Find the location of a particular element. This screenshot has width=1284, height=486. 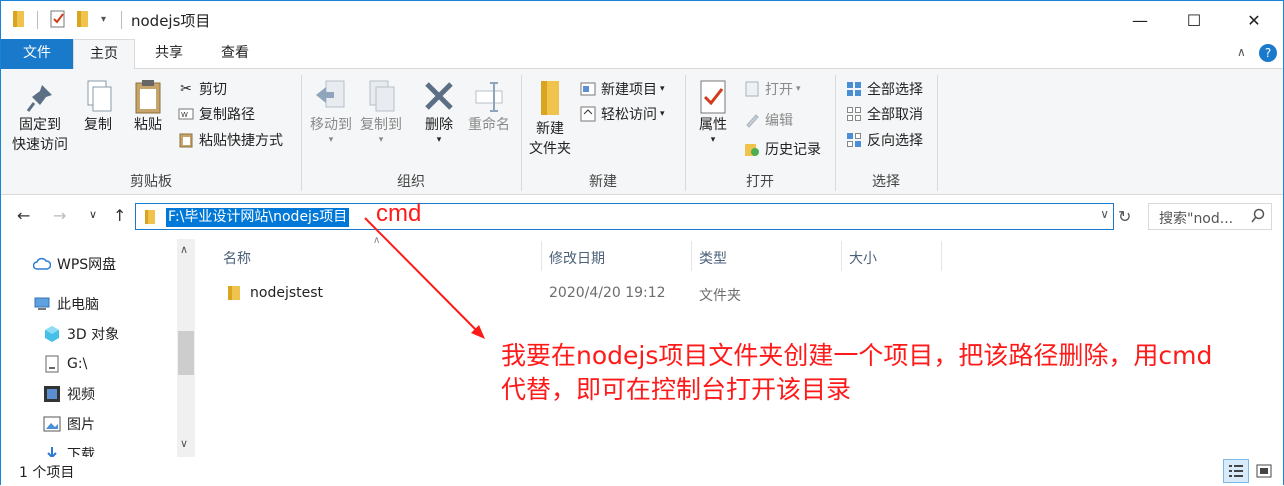

paste-button: 粘贴 is located at coordinates (148, 107).